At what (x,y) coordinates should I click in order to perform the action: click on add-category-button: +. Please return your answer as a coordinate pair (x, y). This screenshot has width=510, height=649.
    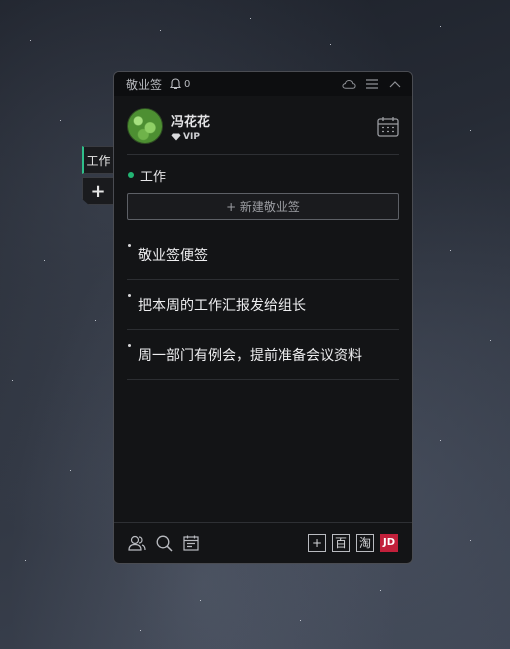
    Looking at the image, I should click on (97, 191).